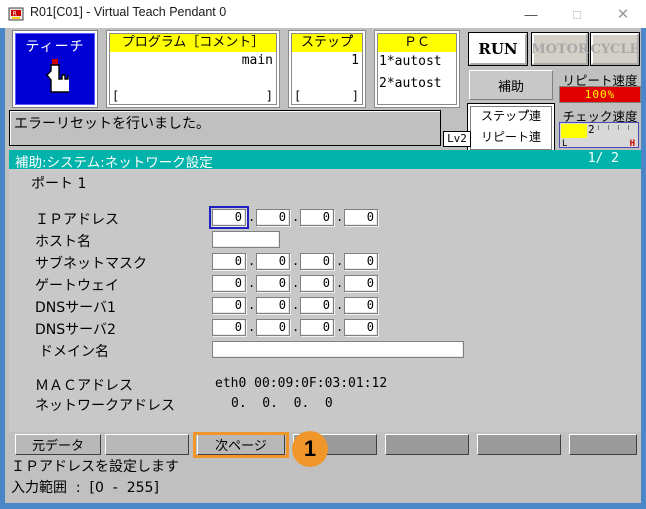 The width and height of the screenshot is (646, 509). I want to click on dns2-octet-1: 0, so click(229, 327).